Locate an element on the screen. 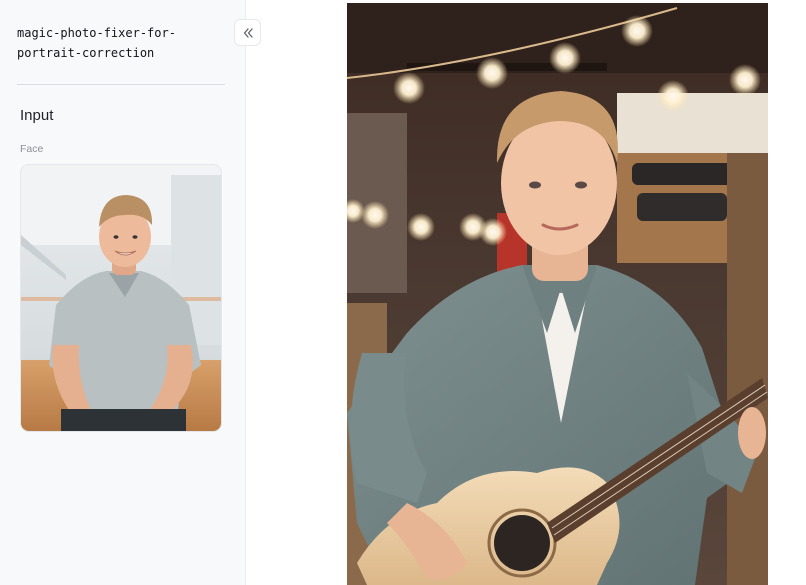 Image resolution: width=806 pixels, height=585 pixels. double-chevron-left-icon is located at coordinates (248, 33).